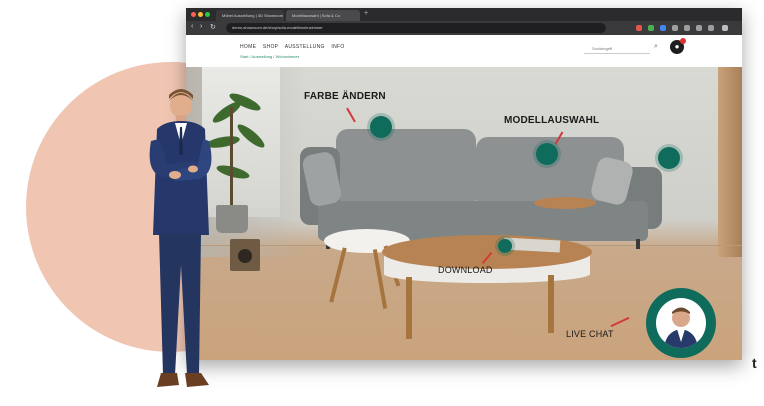 The width and height of the screenshot is (764, 406). Describe the element at coordinates (590, 334) in the screenshot. I see `live-chat-label: LIVE CHAT` at that location.